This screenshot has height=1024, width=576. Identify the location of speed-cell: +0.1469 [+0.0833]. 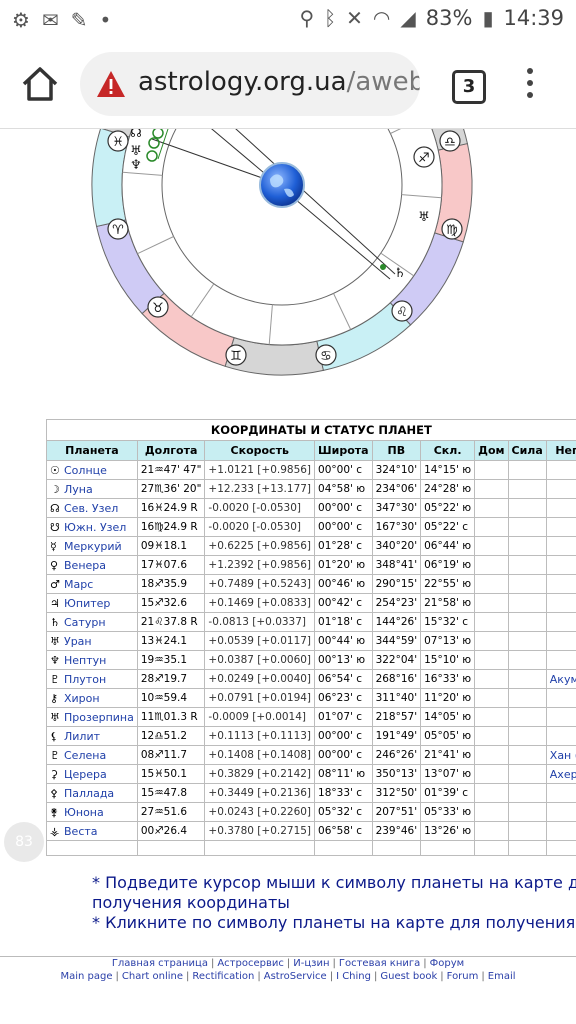
(260, 603).